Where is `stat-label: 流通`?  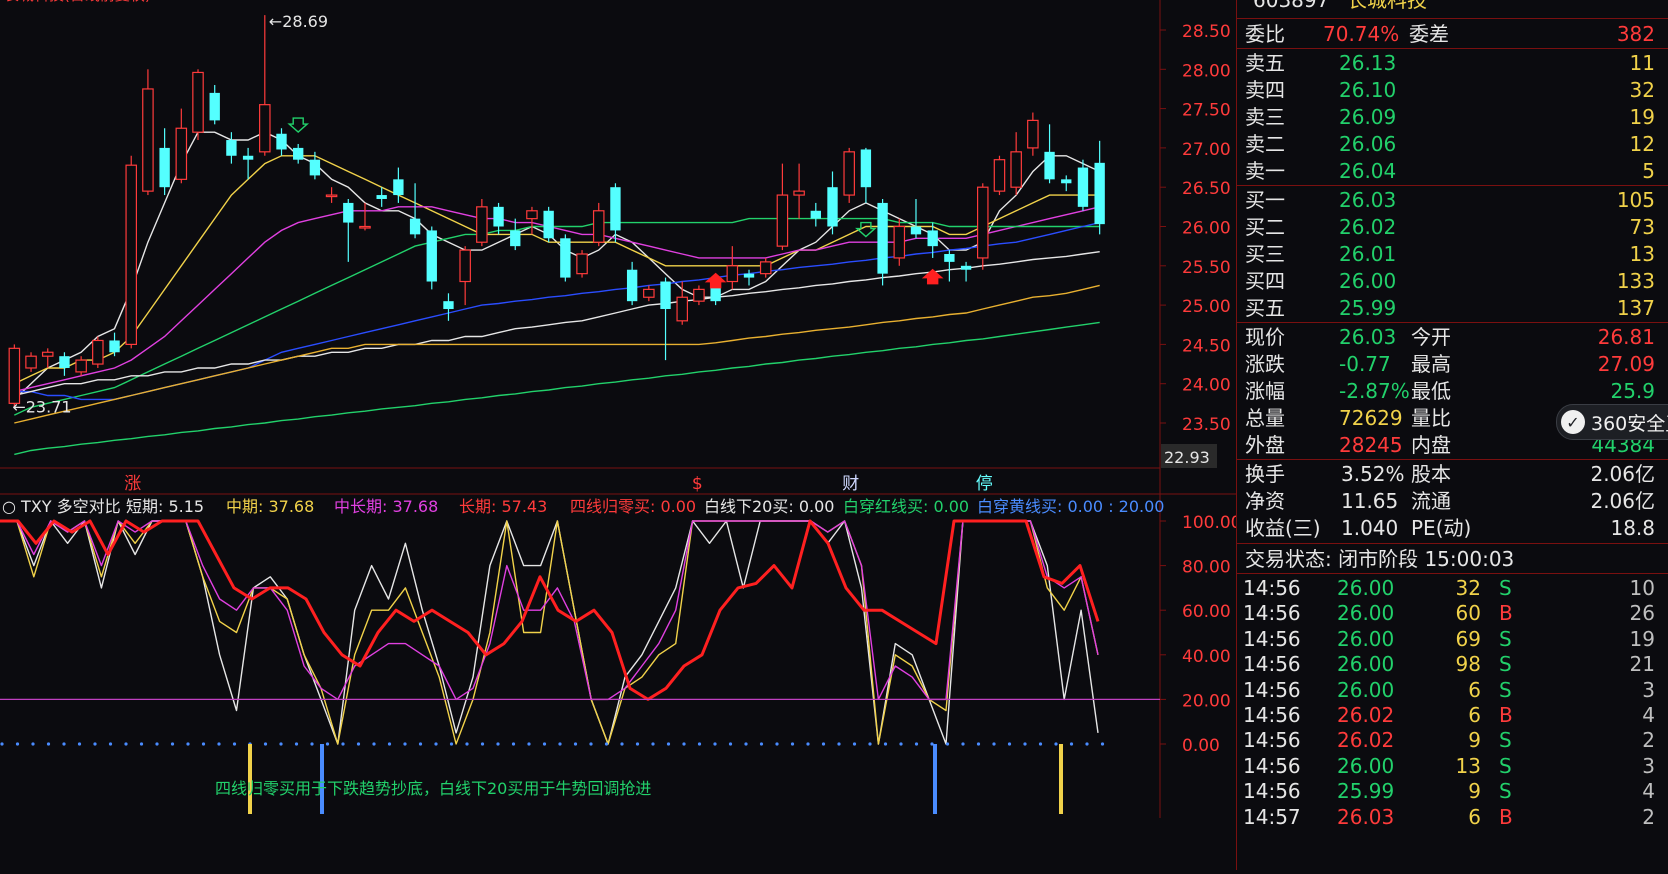
stat-label: 流通 is located at coordinates (1431, 501).